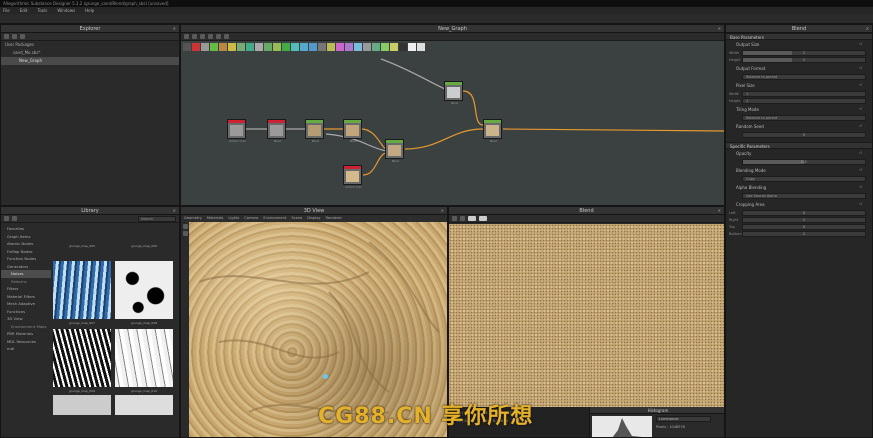 The height and width of the screenshot is (438, 873). What do you see at coordinates (157, 218) in the screenshot?
I see `library-search-input: Search` at bounding box center [157, 218].